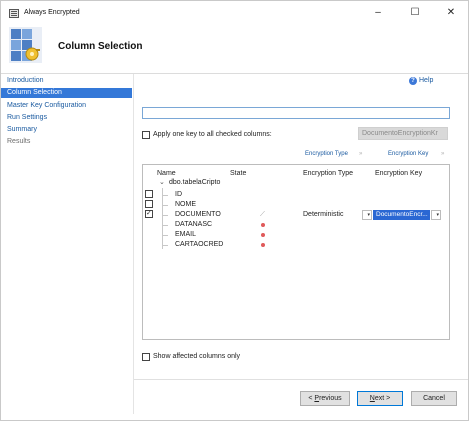  What do you see at coordinates (330, 398) in the screenshot?
I see `previous-button-rest: revious` at bounding box center [330, 398].